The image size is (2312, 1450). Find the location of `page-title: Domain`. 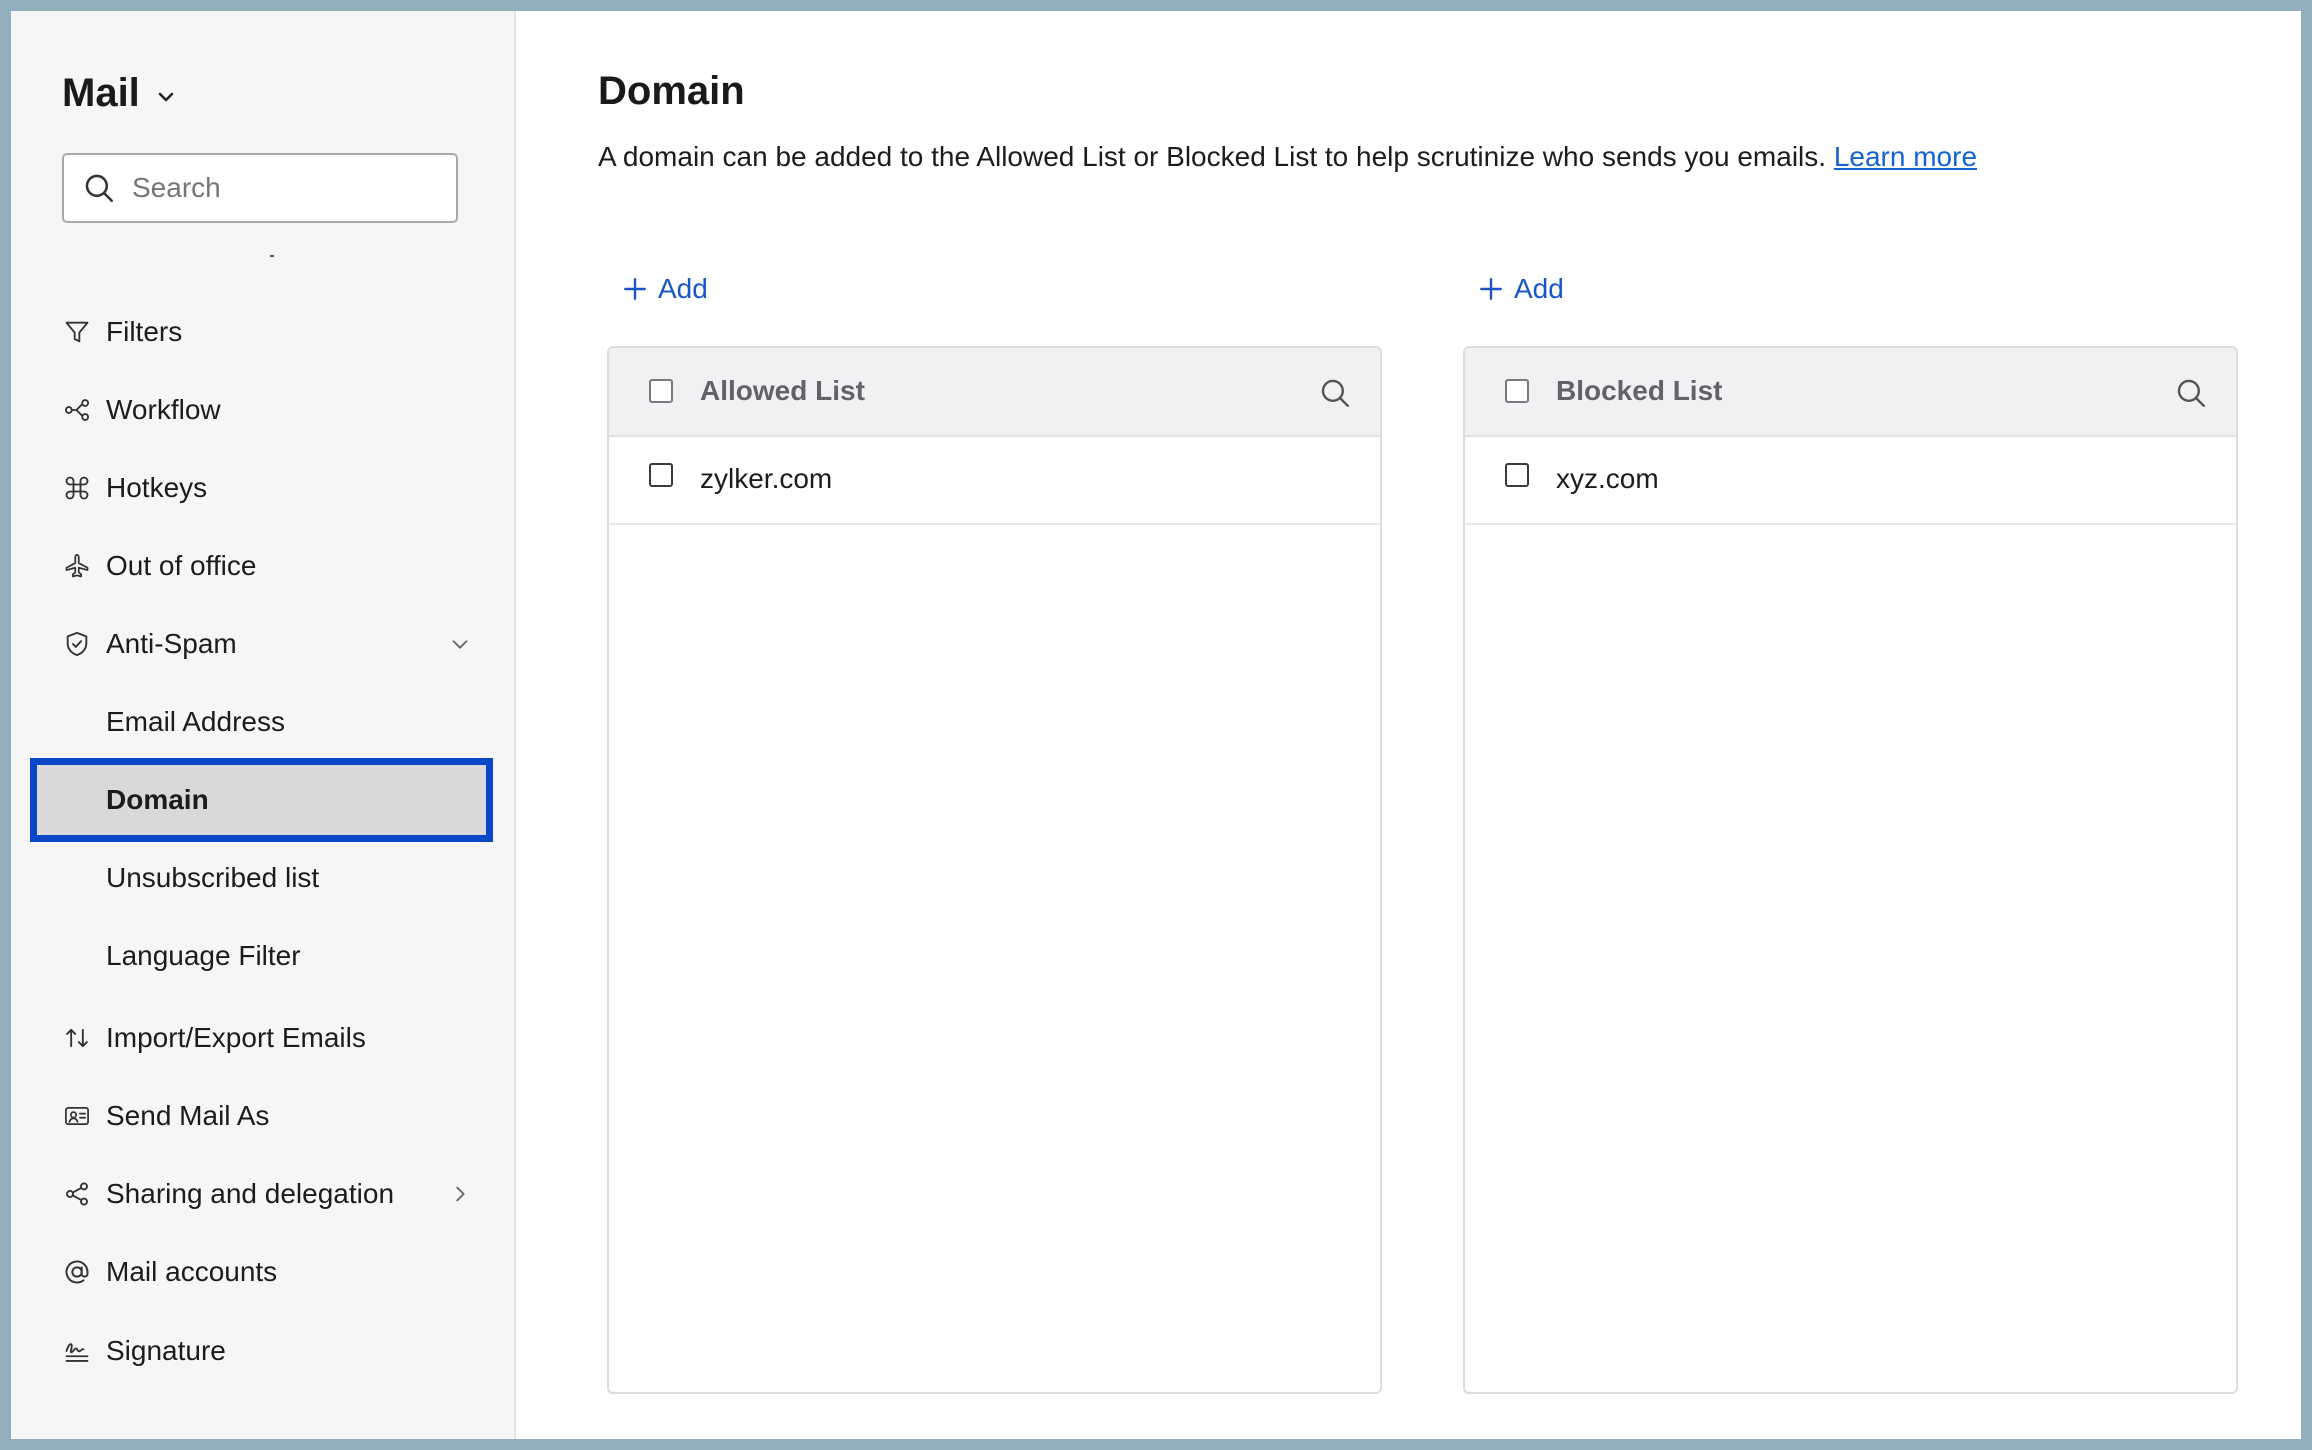

page-title: Domain is located at coordinates (671, 91).